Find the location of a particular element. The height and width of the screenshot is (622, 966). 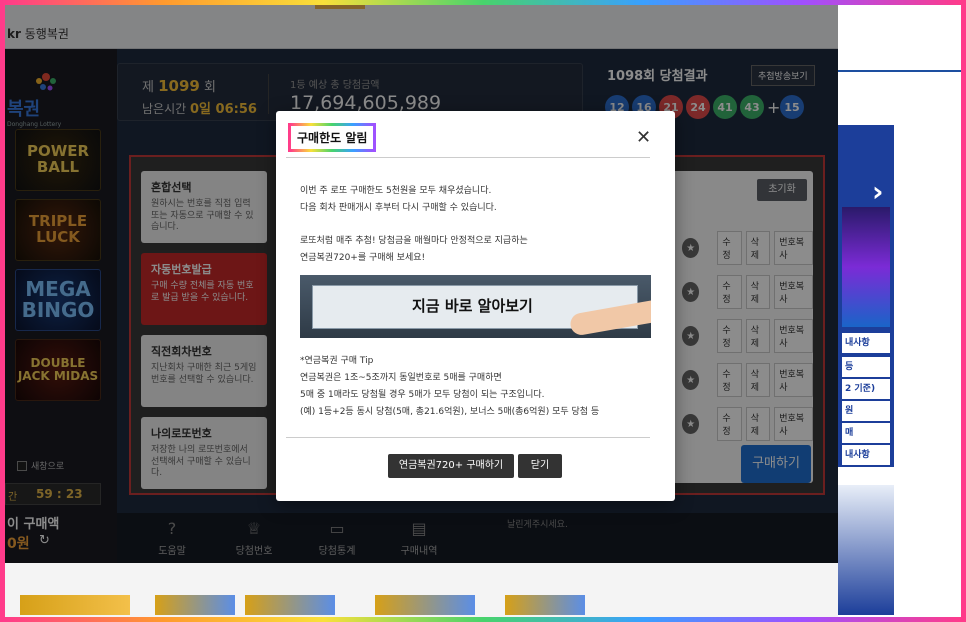

close-button: 닫기 is located at coordinates (540, 466).